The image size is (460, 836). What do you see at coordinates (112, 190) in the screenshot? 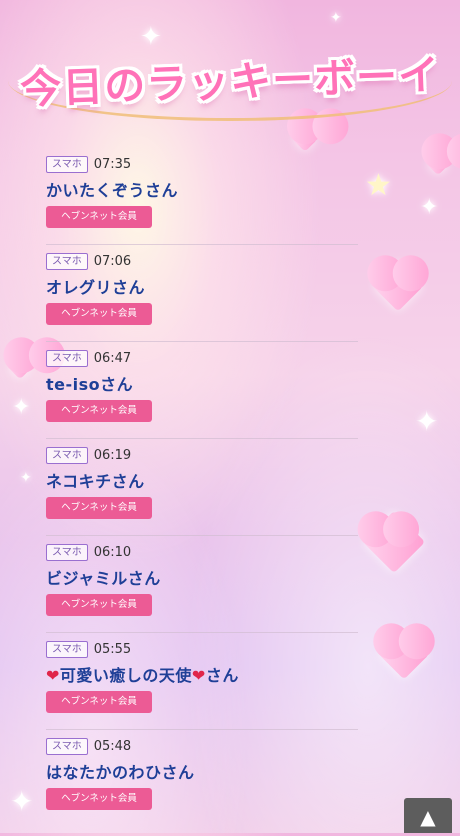
I see `visitor-name: かいたくぞうさん` at bounding box center [112, 190].